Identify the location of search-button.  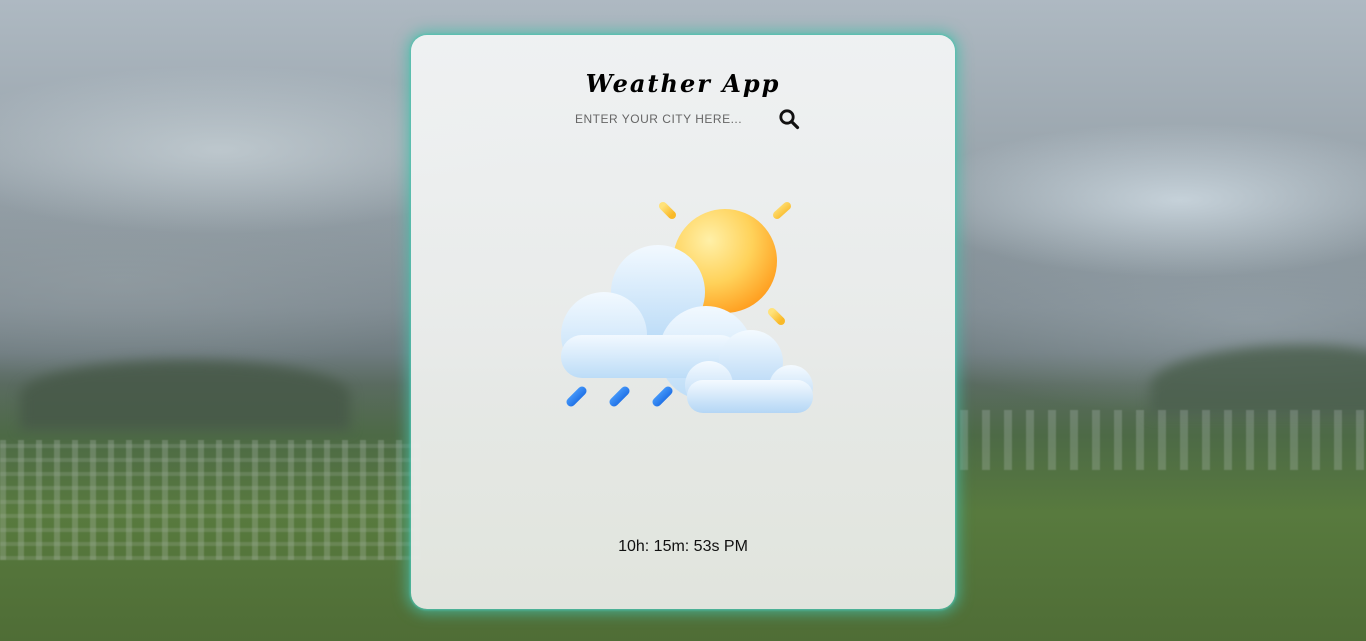
(789, 119).